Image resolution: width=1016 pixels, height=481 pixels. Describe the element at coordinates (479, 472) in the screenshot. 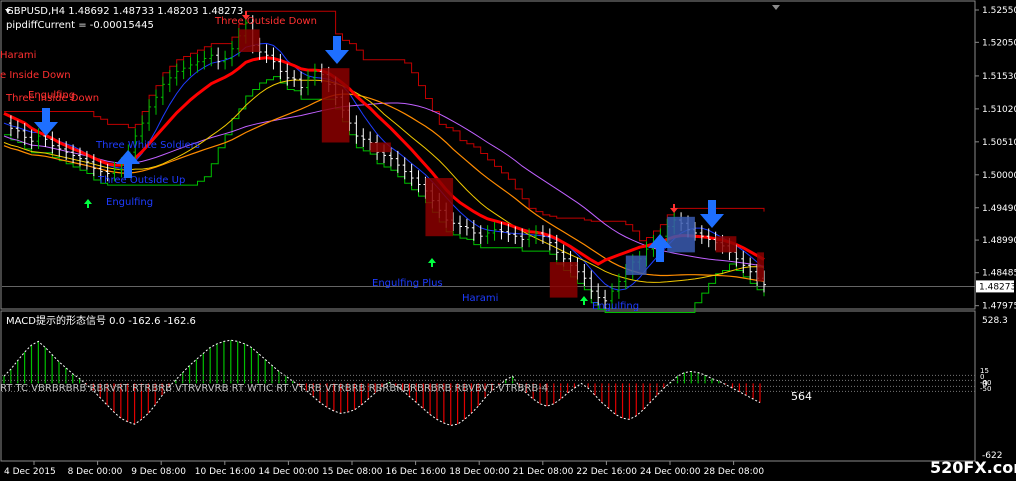

I see `date-tick-label: 18 Dec 00:00` at that location.